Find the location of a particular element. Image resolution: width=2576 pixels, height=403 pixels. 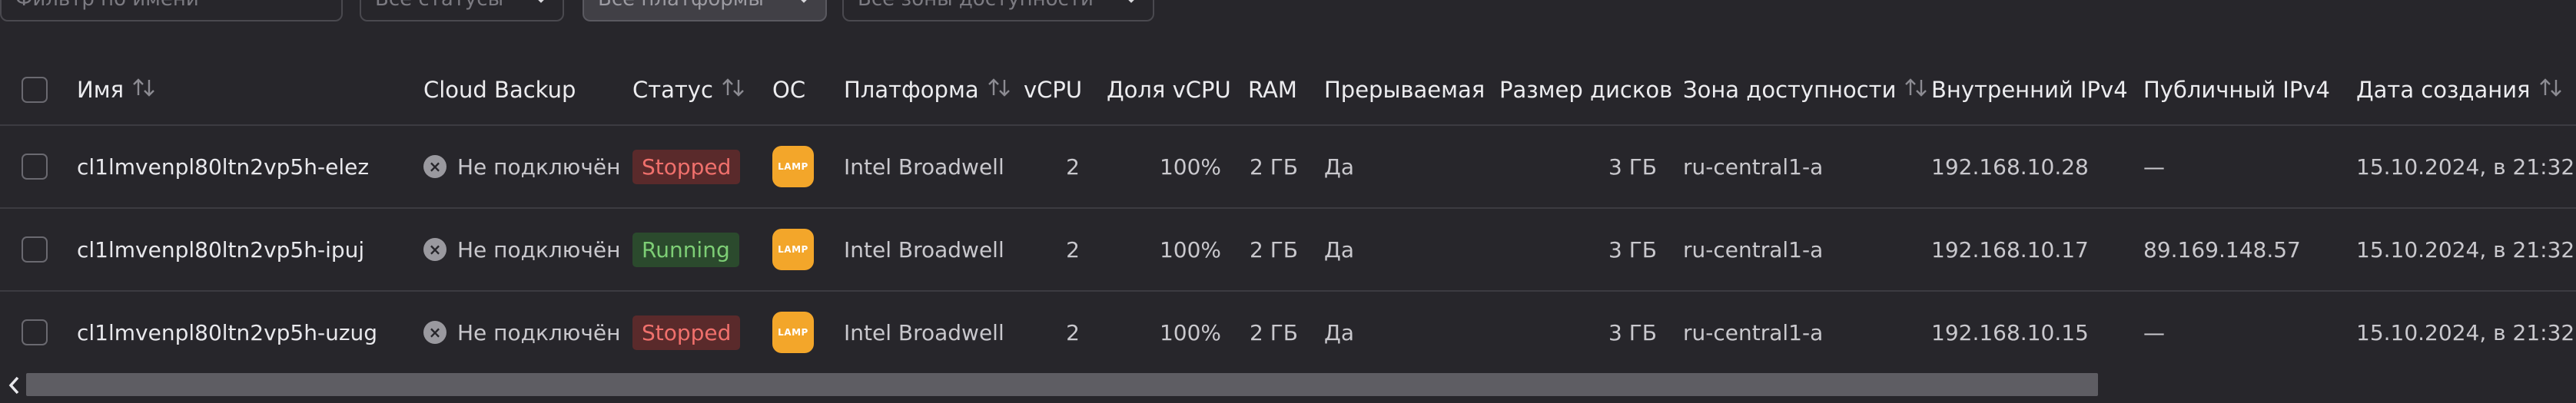

column-header-status: Статус is located at coordinates (688, 89).